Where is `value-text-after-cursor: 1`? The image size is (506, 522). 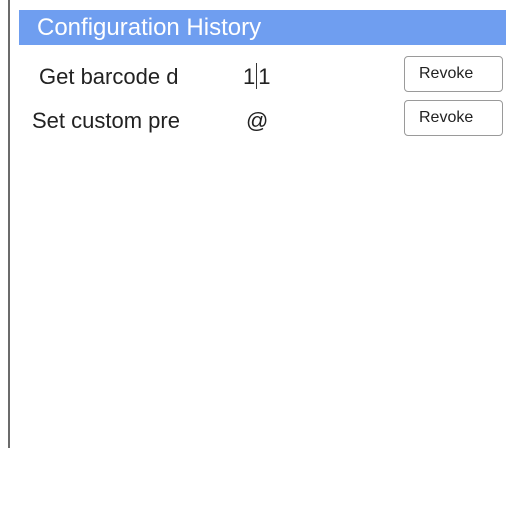
value-text-after-cursor: 1 is located at coordinates (264, 76).